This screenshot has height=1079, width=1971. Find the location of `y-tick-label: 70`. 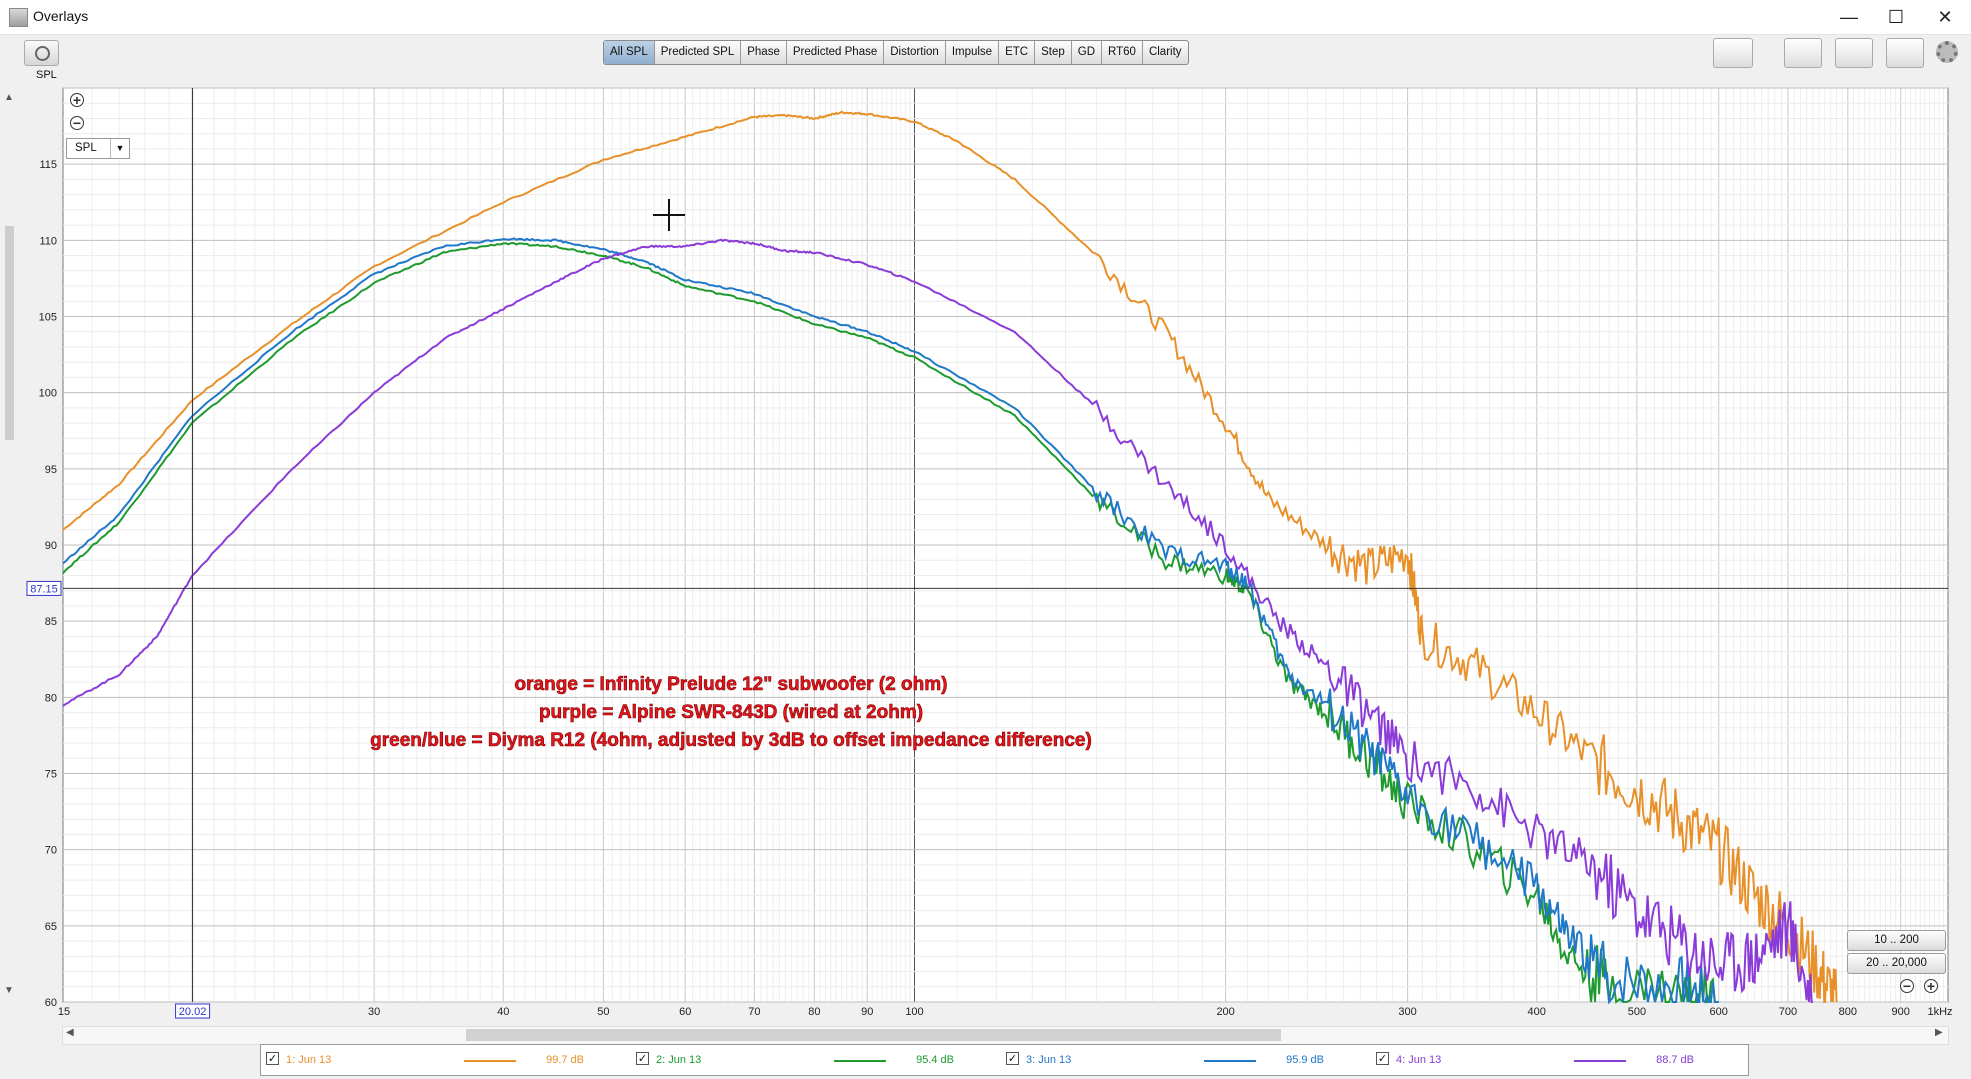

y-tick-label: 70 is located at coordinates (51, 851).